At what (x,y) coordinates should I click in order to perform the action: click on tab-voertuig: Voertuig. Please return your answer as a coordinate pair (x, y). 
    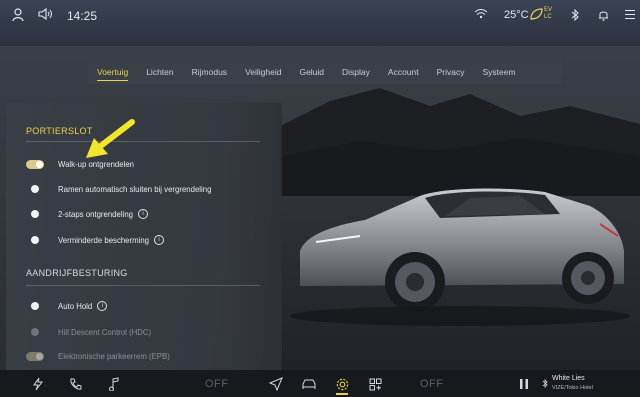
    Looking at the image, I should click on (112, 72).